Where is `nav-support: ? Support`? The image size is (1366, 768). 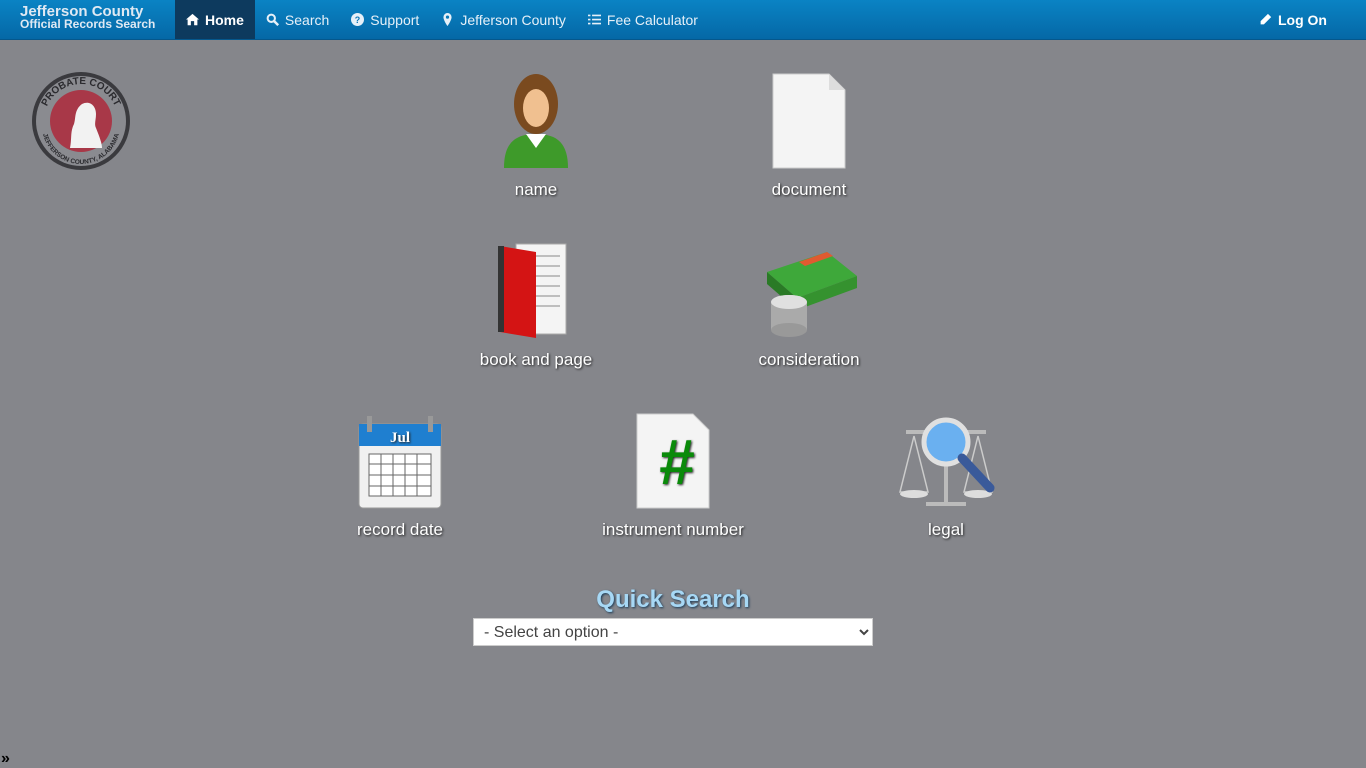
nav-support: ? Support is located at coordinates (385, 19).